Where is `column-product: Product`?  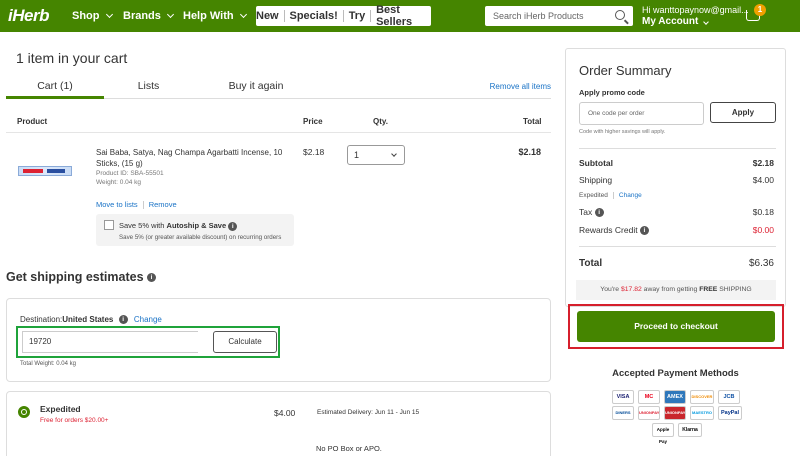
column-product: Product is located at coordinates (32, 121).